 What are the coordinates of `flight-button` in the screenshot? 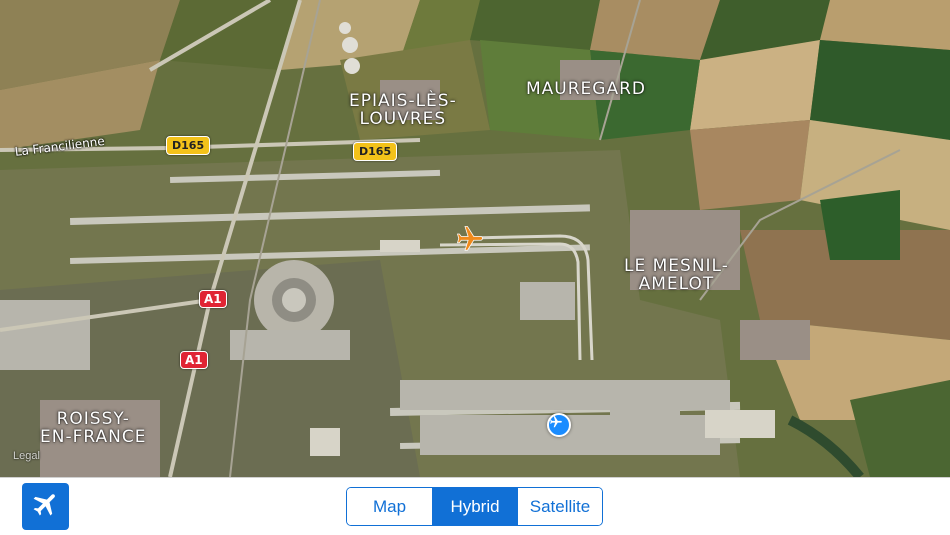 It's located at (45, 506).